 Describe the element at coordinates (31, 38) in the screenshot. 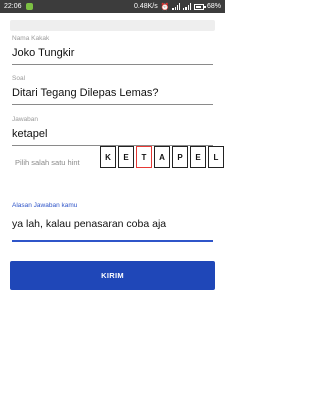

I see `nama-label: Nama Kakak` at that location.